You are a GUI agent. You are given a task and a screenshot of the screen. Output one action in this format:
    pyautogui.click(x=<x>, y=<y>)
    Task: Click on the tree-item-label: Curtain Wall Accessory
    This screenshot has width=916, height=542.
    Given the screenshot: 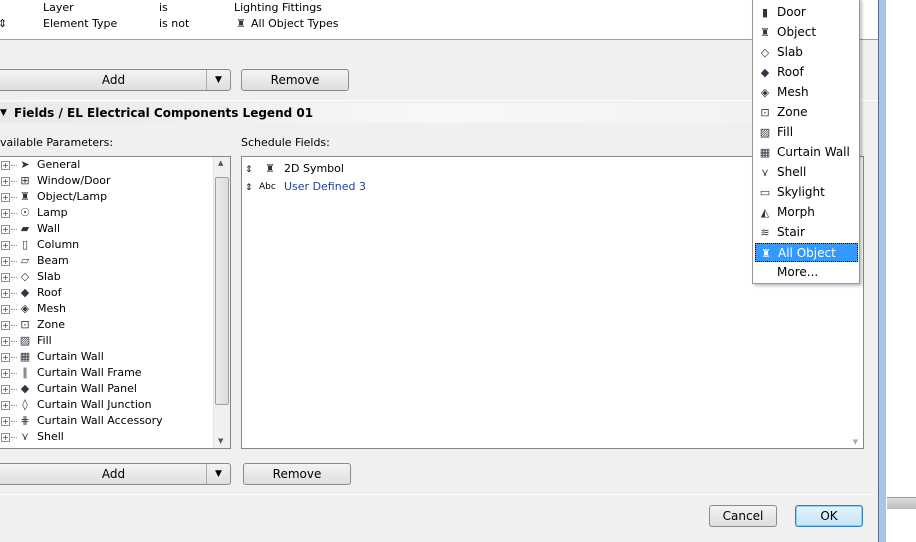 What is the action you would take?
    pyautogui.click(x=100, y=420)
    